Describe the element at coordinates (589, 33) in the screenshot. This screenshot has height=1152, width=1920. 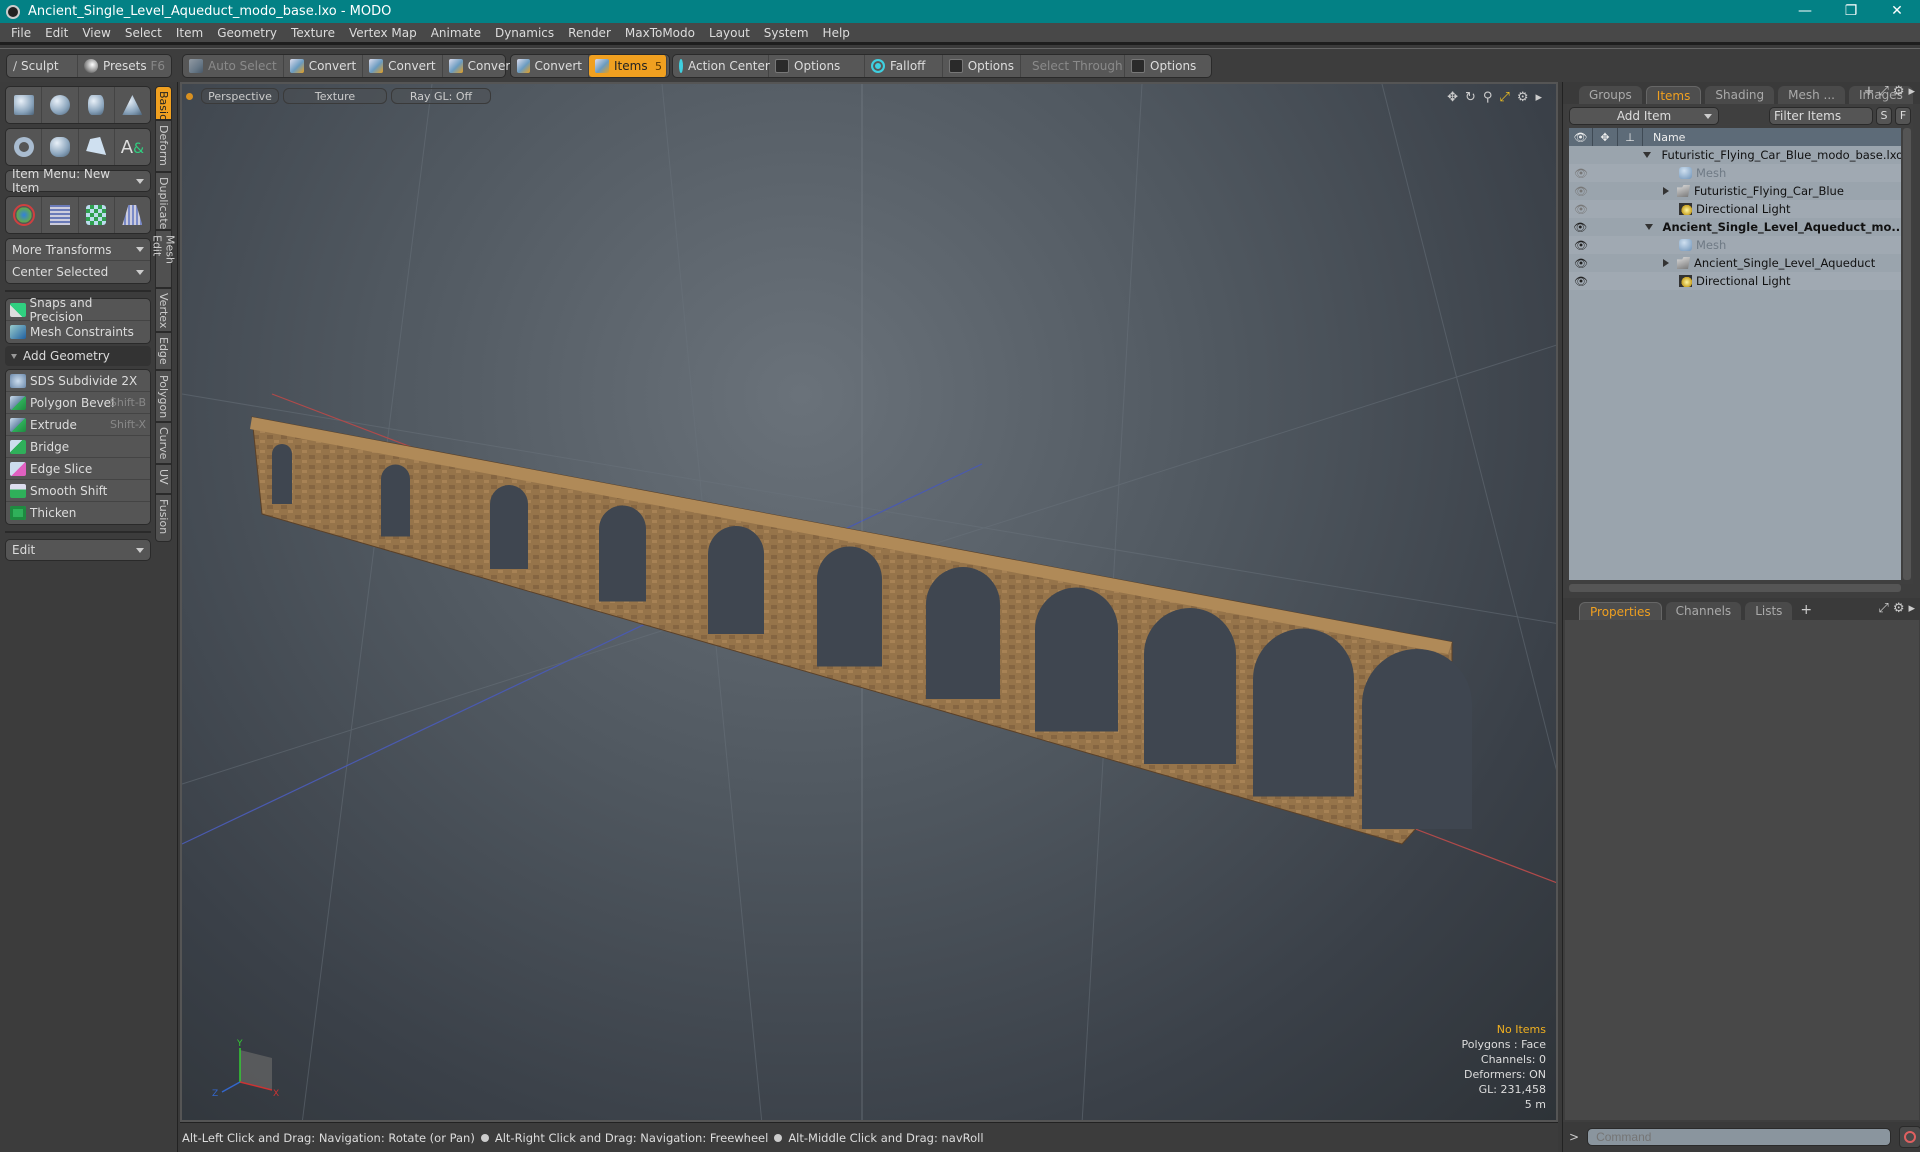
I see `menu-render: Render` at that location.